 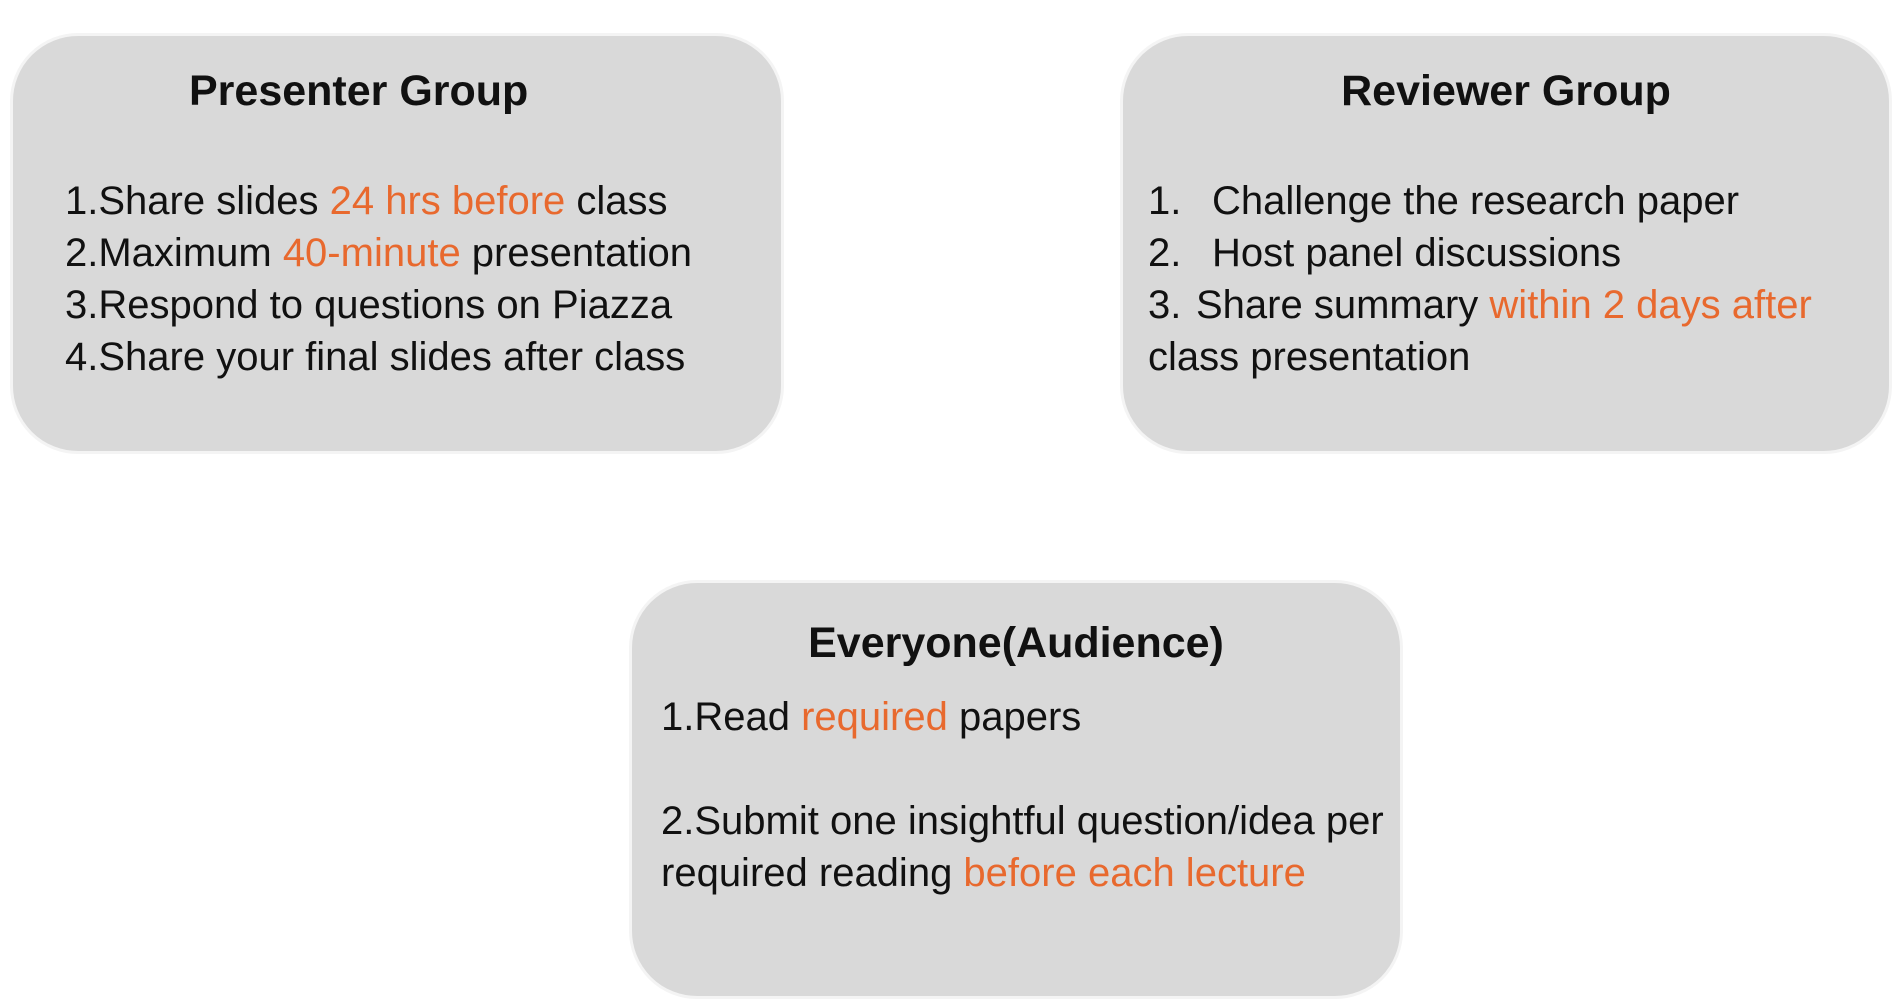 What do you see at coordinates (190, 253) in the screenshot?
I see `item-text: Maximum` at bounding box center [190, 253].